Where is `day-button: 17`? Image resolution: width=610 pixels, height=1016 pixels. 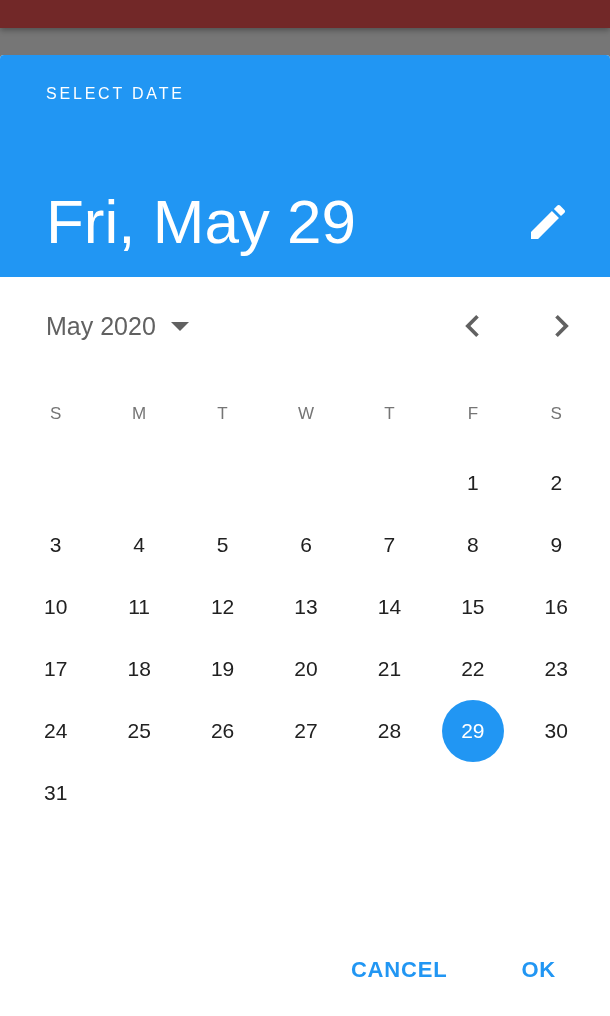
day-button: 17 is located at coordinates (56, 669).